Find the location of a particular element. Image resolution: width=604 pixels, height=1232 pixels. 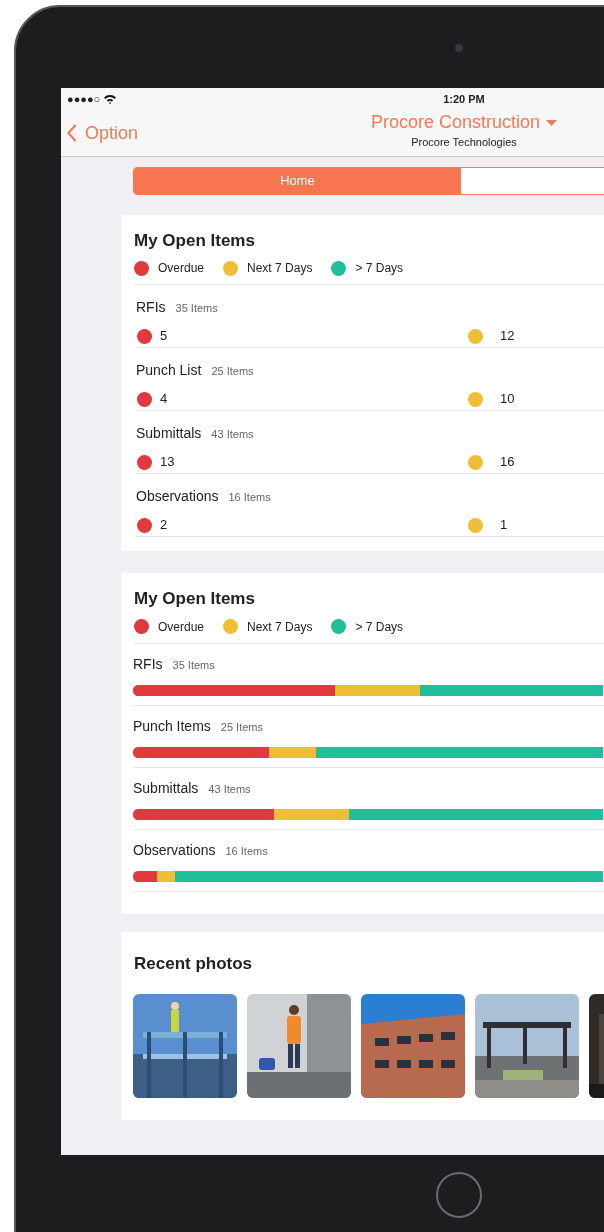

wifi-icon is located at coordinates (110, 99).